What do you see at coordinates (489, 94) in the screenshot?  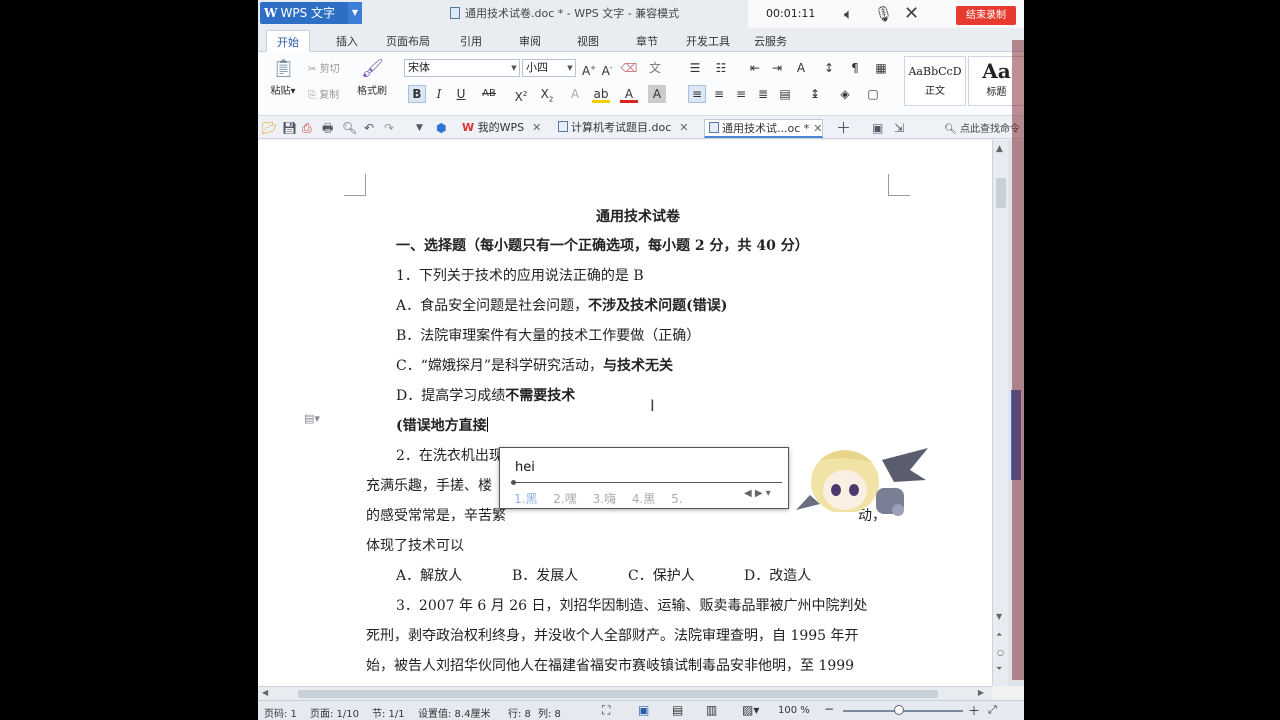 I see `strikethrough-icon: AB` at bounding box center [489, 94].